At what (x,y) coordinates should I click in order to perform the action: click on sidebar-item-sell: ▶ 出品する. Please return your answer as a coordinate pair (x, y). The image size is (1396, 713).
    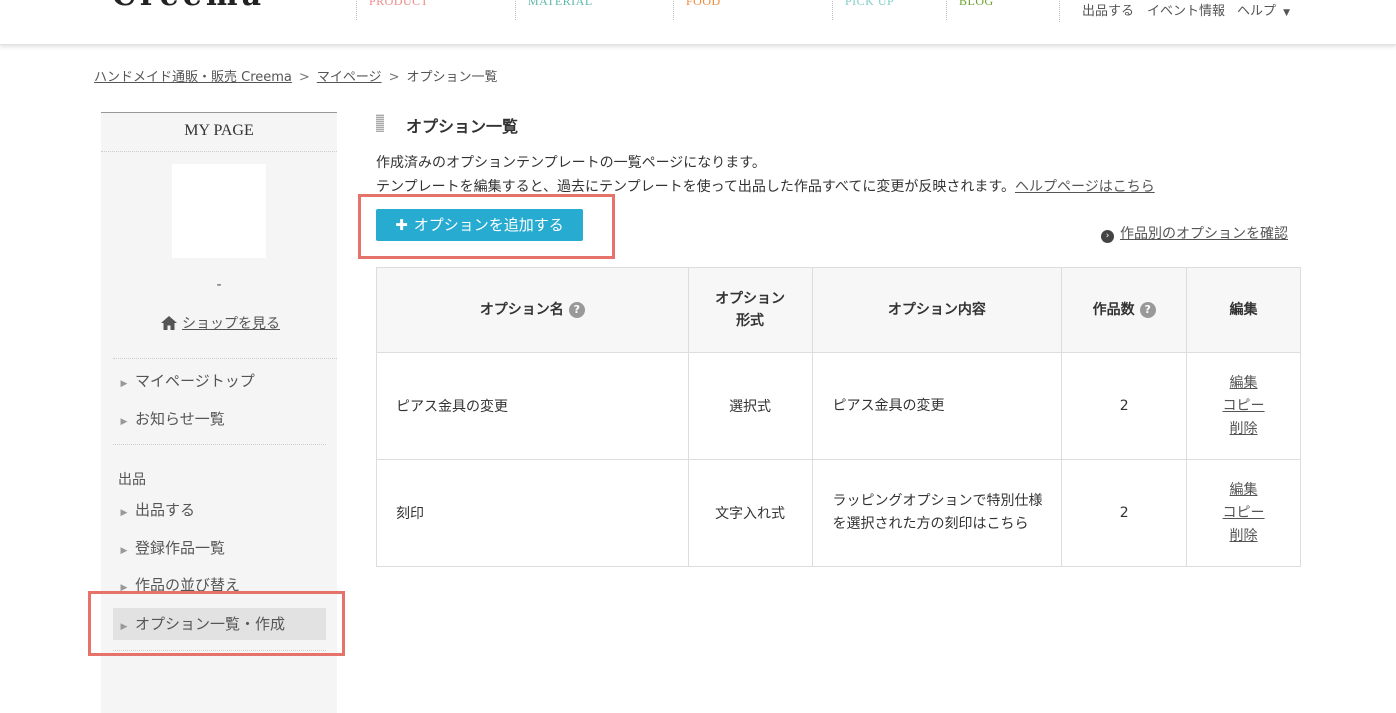
    Looking at the image, I should click on (219, 510).